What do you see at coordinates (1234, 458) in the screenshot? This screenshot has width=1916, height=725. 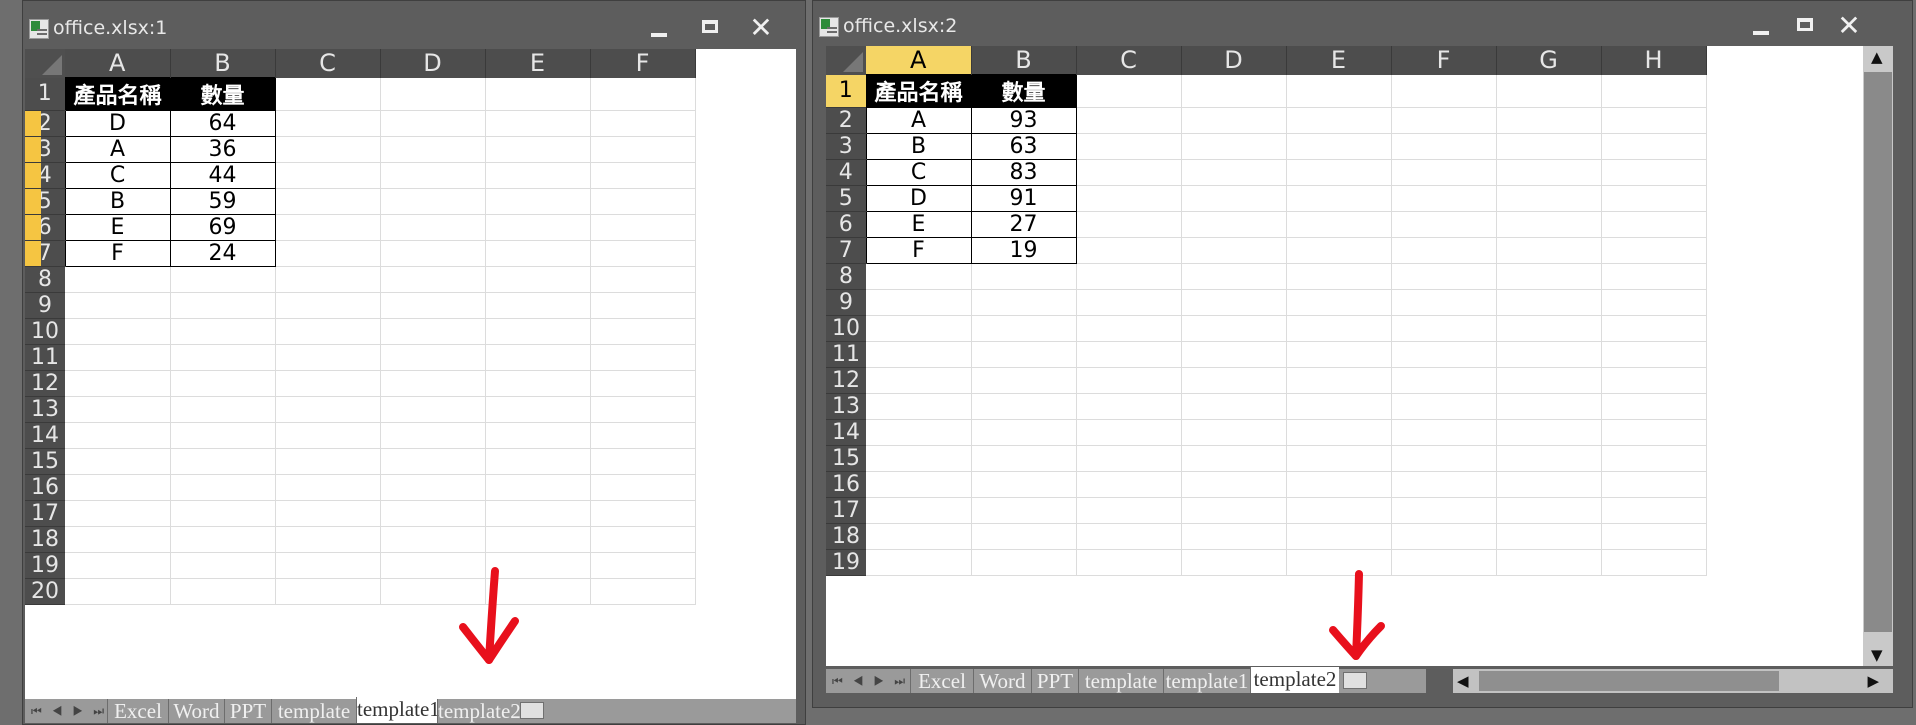 I see `cell-d15` at bounding box center [1234, 458].